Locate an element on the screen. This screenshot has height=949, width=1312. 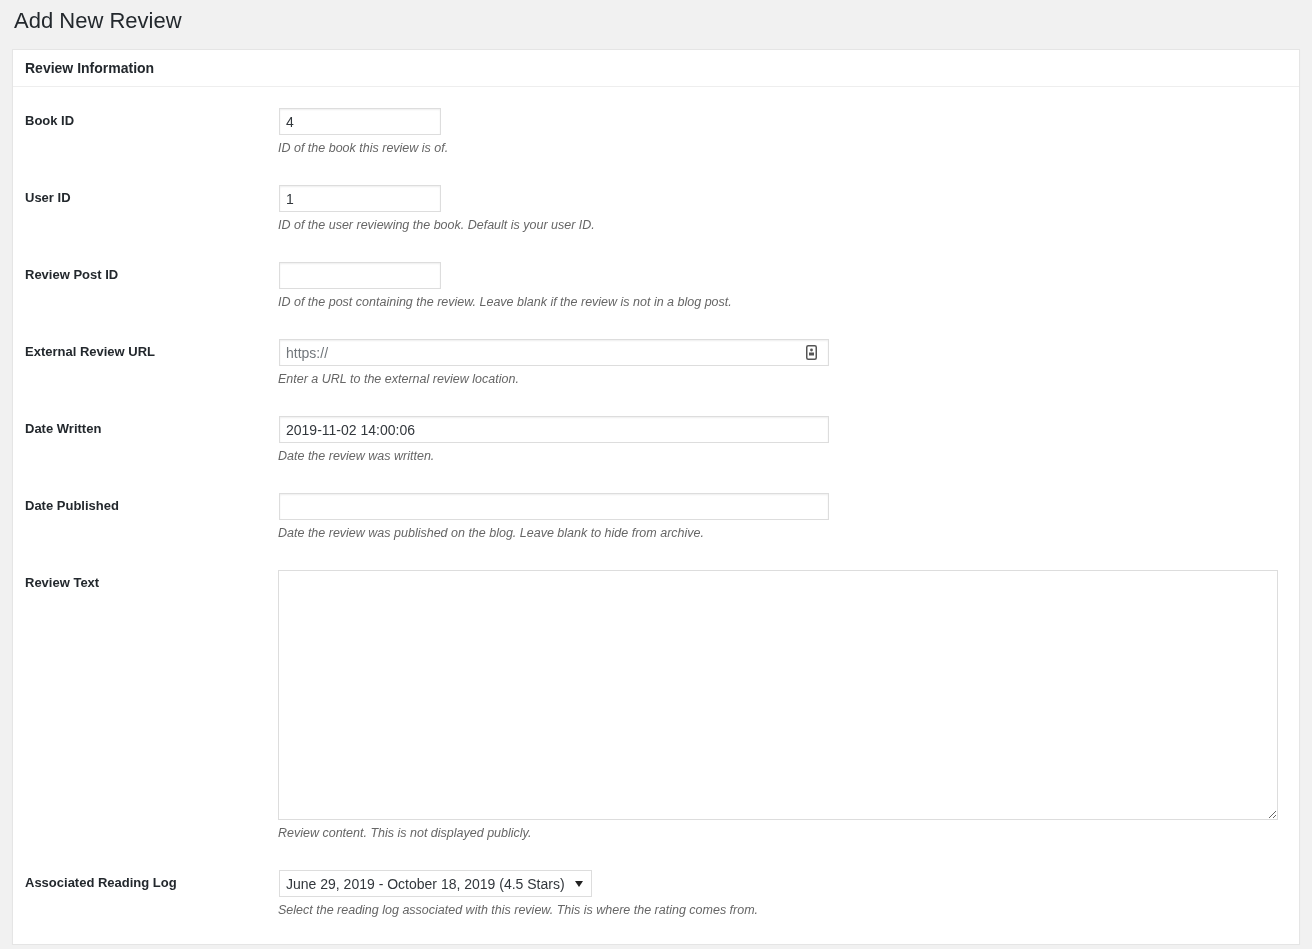
field-hint: Select the reading log associated with this review. This is where the rating comes from. is located at coordinates (518, 910).